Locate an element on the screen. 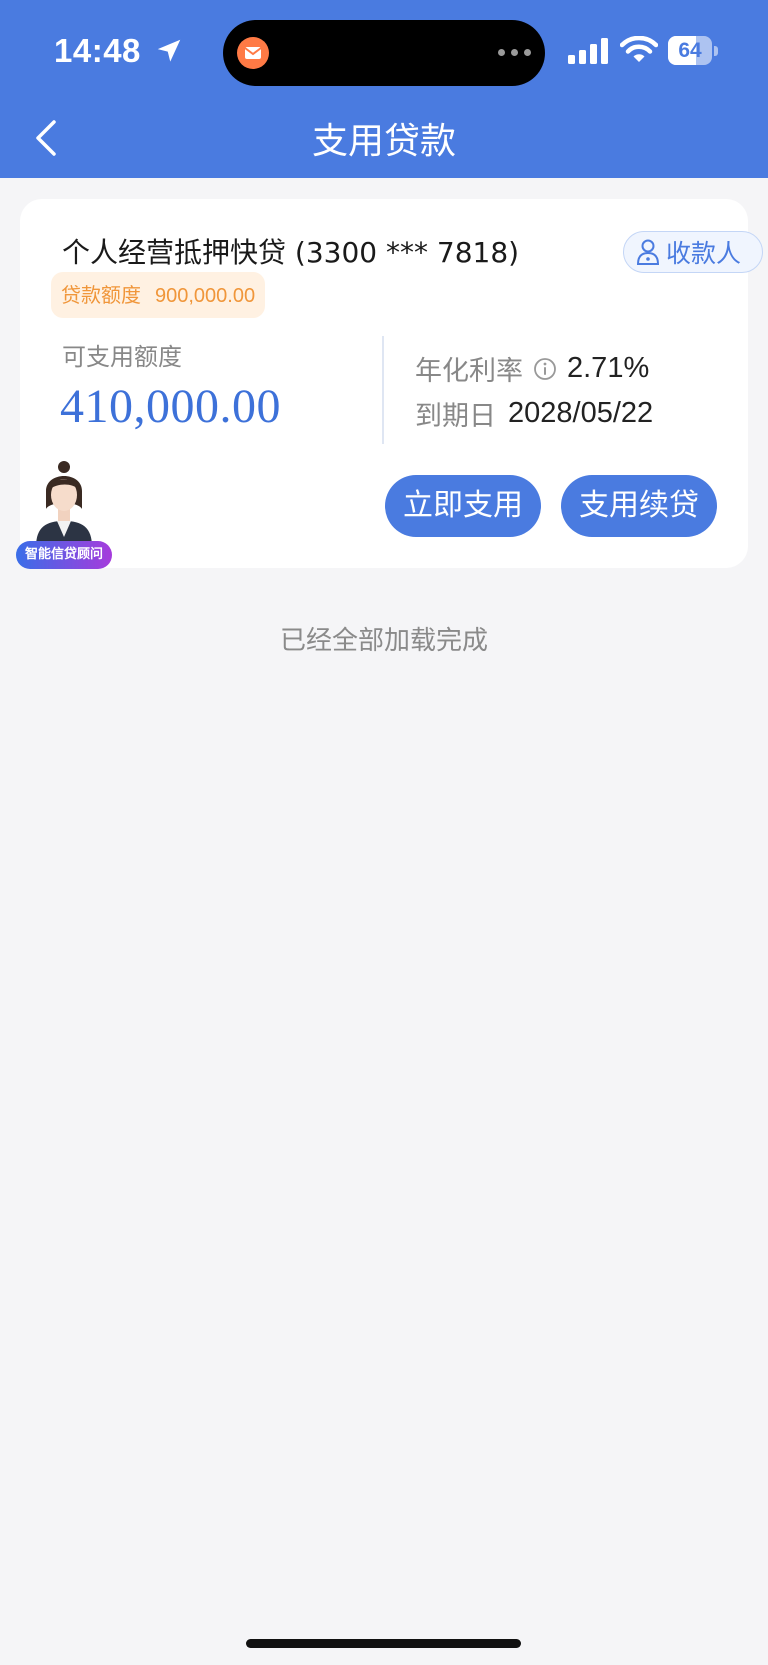 The height and width of the screenshot is (1665, 768). payee-person-icon is located at coordinates (648, 252).